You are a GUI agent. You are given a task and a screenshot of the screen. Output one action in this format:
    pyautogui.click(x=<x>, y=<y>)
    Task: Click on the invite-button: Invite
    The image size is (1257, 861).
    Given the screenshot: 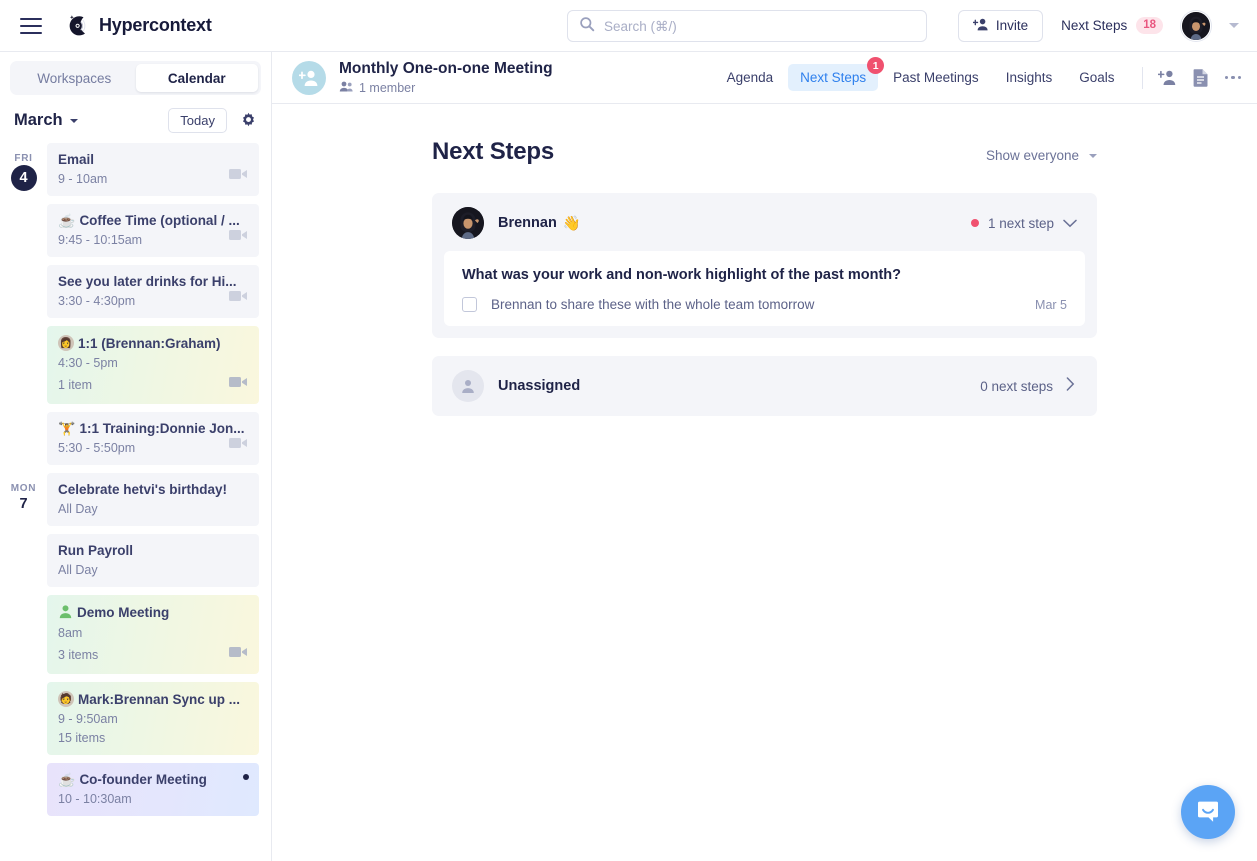 What is the action you would take?
    pyautogui.click(x=1000, y=25)
    